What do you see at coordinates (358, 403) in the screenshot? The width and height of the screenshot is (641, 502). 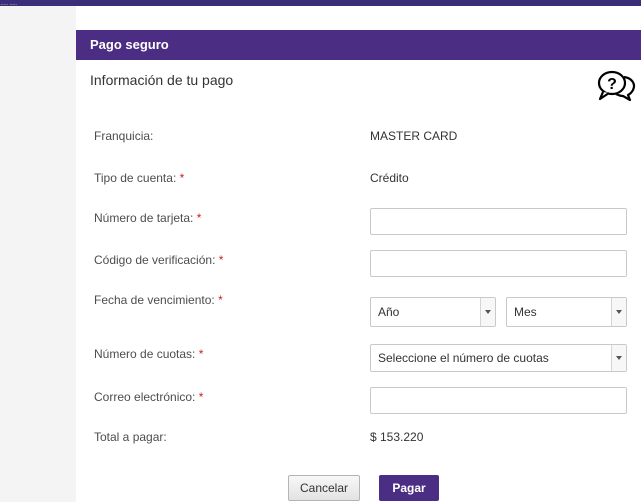 I see `row-correo: Correo electrónico: *` at bounding box center [358, 403].